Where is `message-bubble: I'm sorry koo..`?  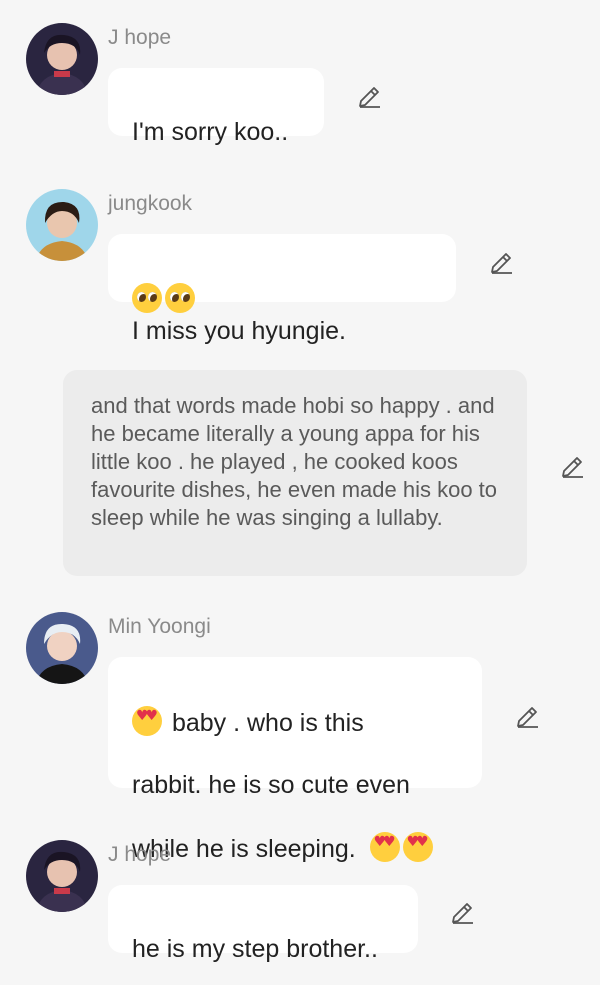
message-bubble: I'm sorry koo.. is located at coordinates (216, 107).